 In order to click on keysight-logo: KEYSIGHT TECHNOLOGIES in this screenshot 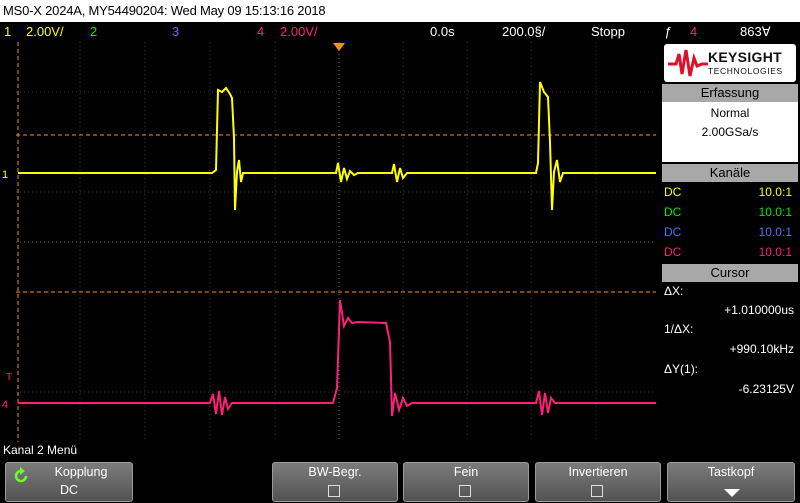, I will do `click(730, 63)`.